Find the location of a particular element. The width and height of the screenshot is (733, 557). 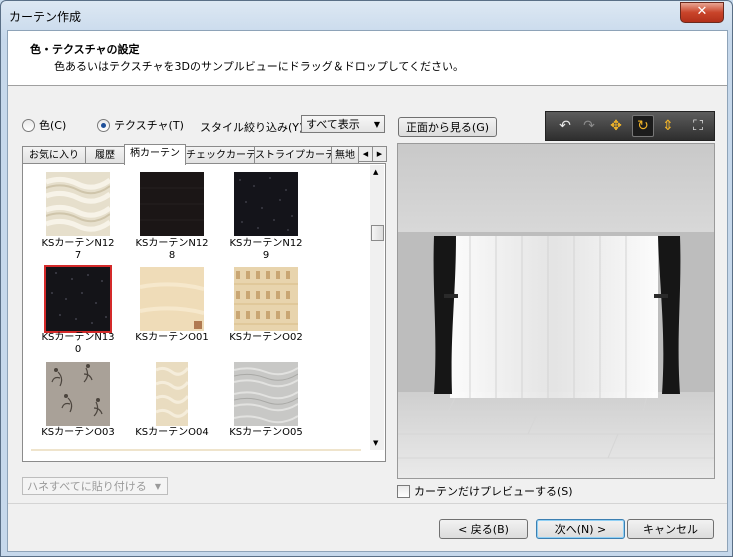

swatch-ks-n129 is located at coordinates (266, 204).